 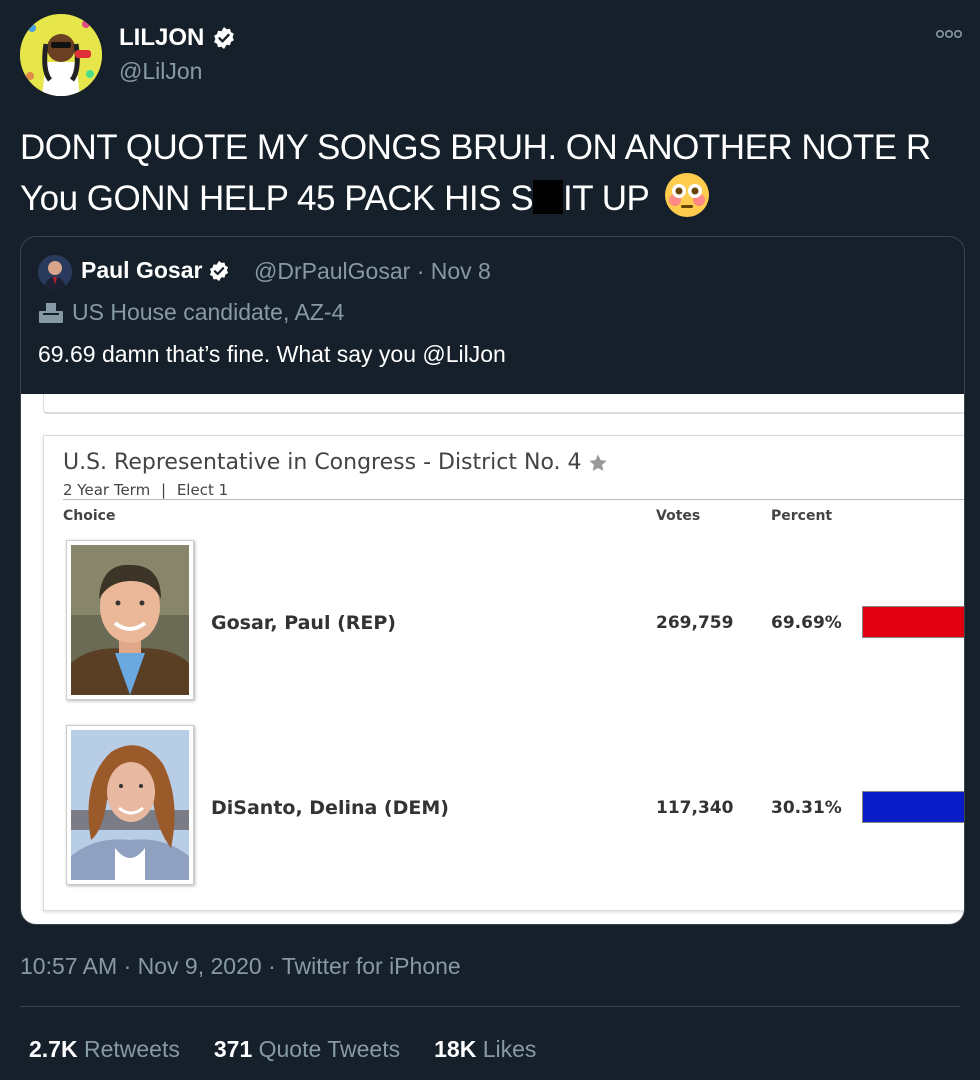 I want to click on stats-divider, so click(x=490, y=1006).